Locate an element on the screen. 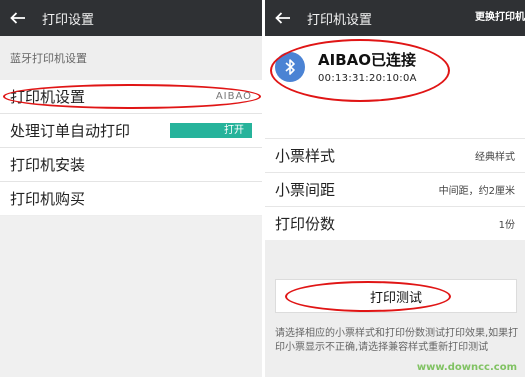  connected-device-card: AIBAO已连接 00:13:31:20:10:0A is located at coordinates (395, 87).